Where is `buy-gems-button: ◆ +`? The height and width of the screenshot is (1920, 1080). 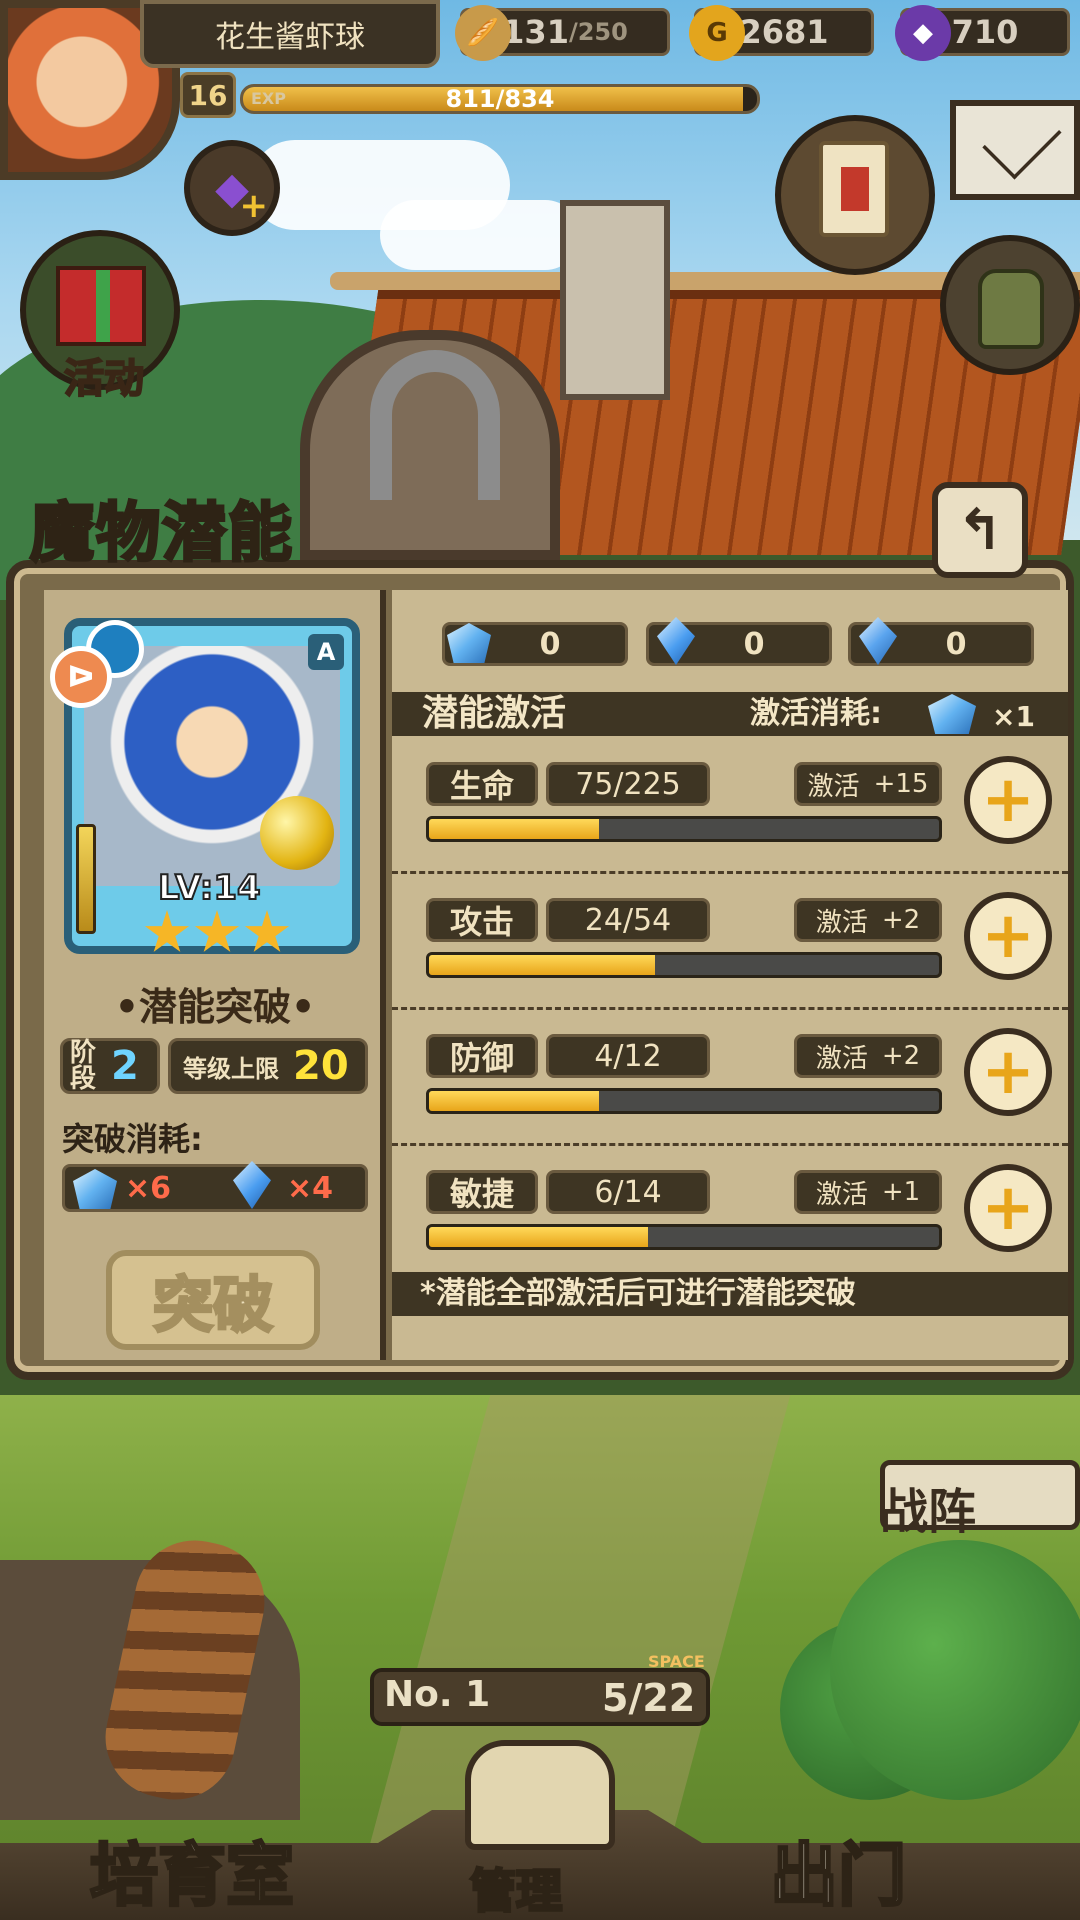 buy-gems-button: ◆ + is located at coordinates (232, 188).